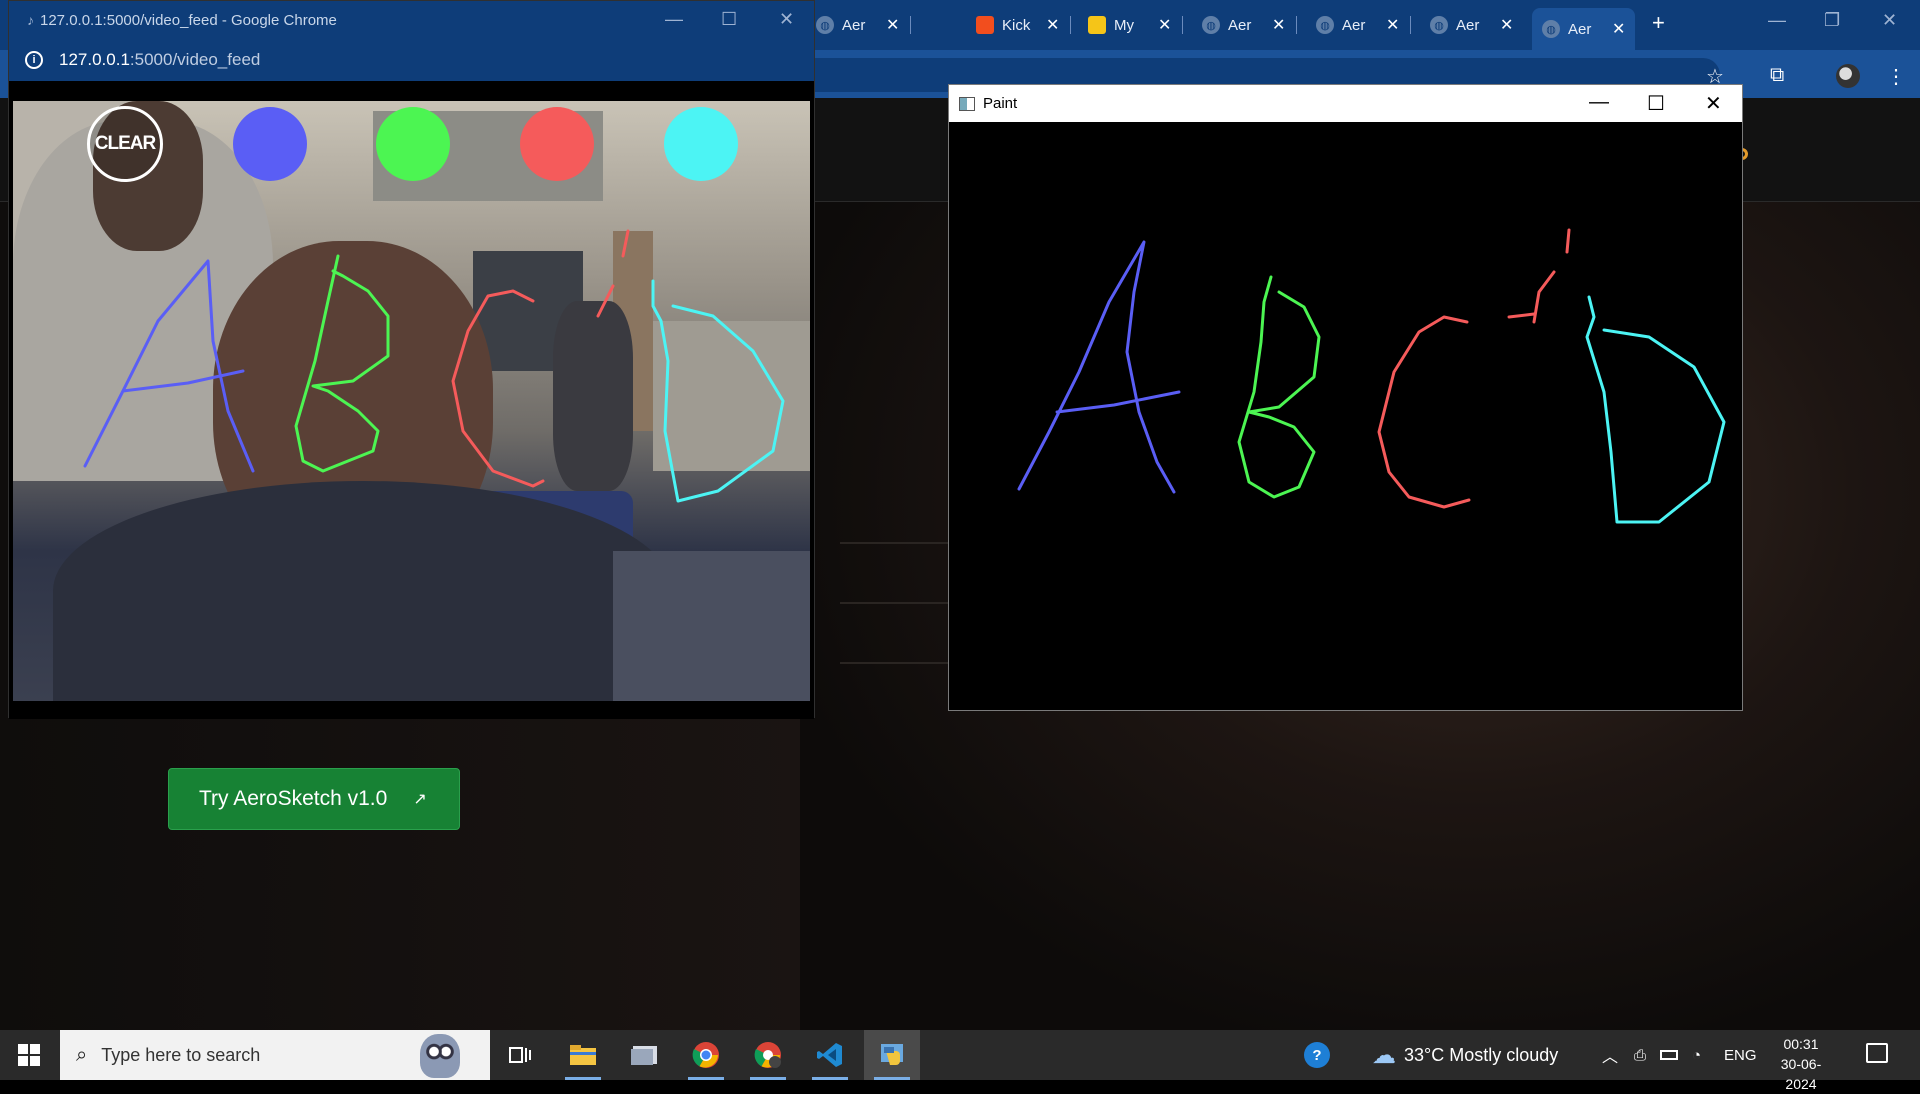 Image resolution: width=1920 pixels, height=1094 pixels. What do you see at coordinates (434, 366) in the screenshot?
I see `air-drawing-overlay` at bounding box center [434, 366].